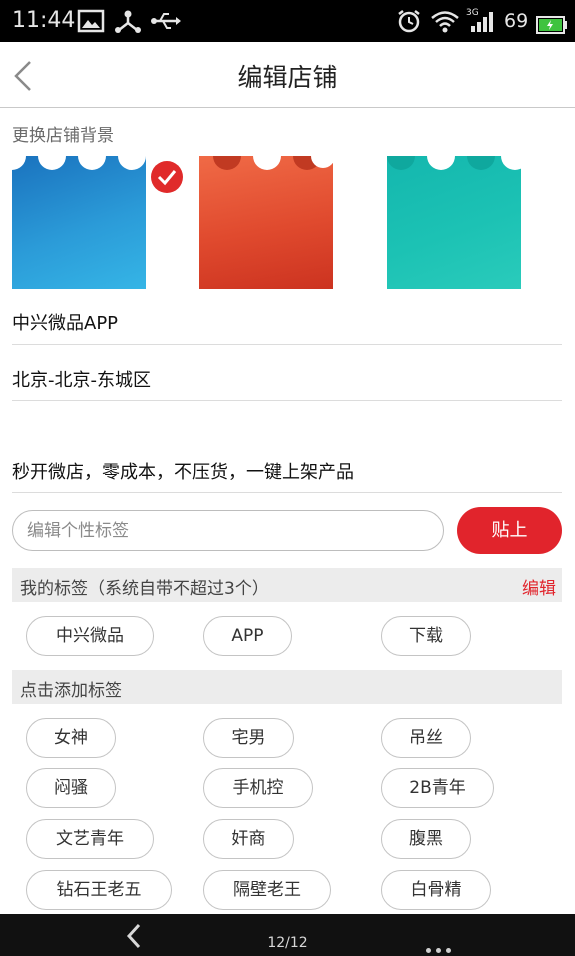 This screenshot has height=956, width=575. What do you see at coordinates (287, 585) in the screenshot?
I see `my-tags-header: 我的标签（系统自带不超过3个） 编辑` at bounding box center [287, 585].